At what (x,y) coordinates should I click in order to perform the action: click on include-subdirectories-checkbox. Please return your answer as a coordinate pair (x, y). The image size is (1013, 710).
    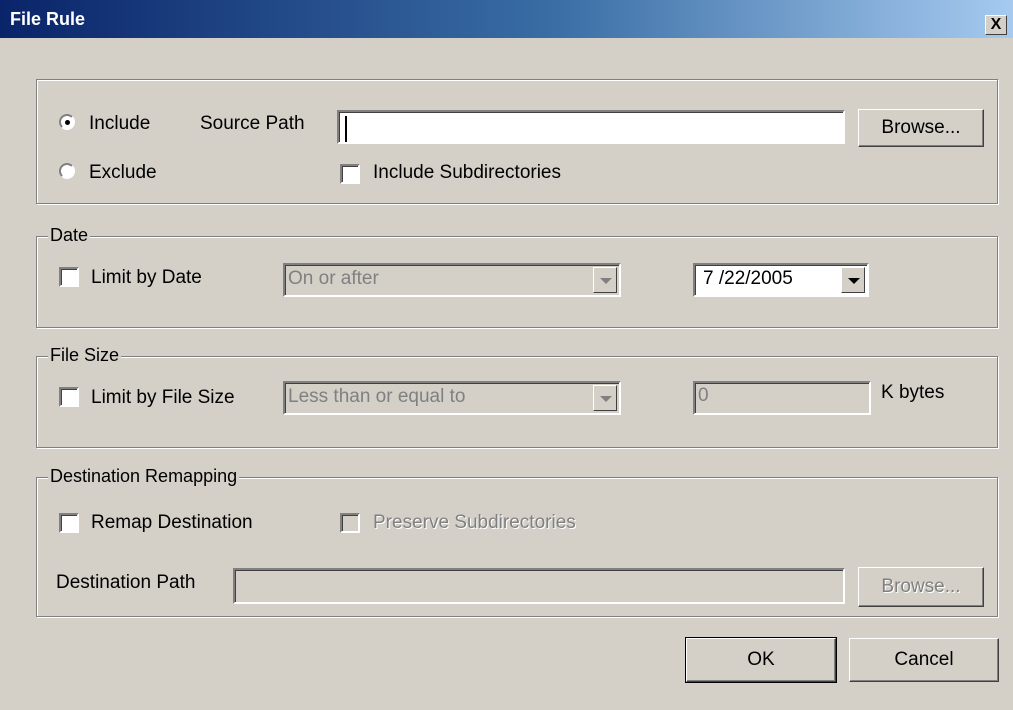
    Looking at the image, I should click on (350, 174).